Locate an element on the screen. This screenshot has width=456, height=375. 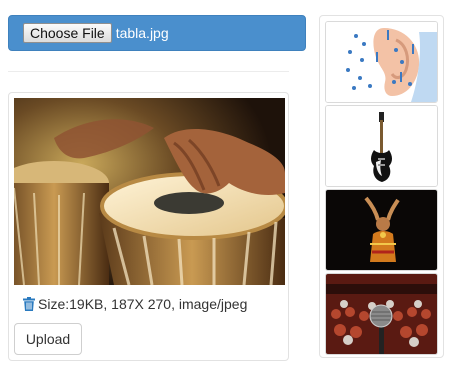
choose-file-button: Choose File is located at coordinates (67, 33).